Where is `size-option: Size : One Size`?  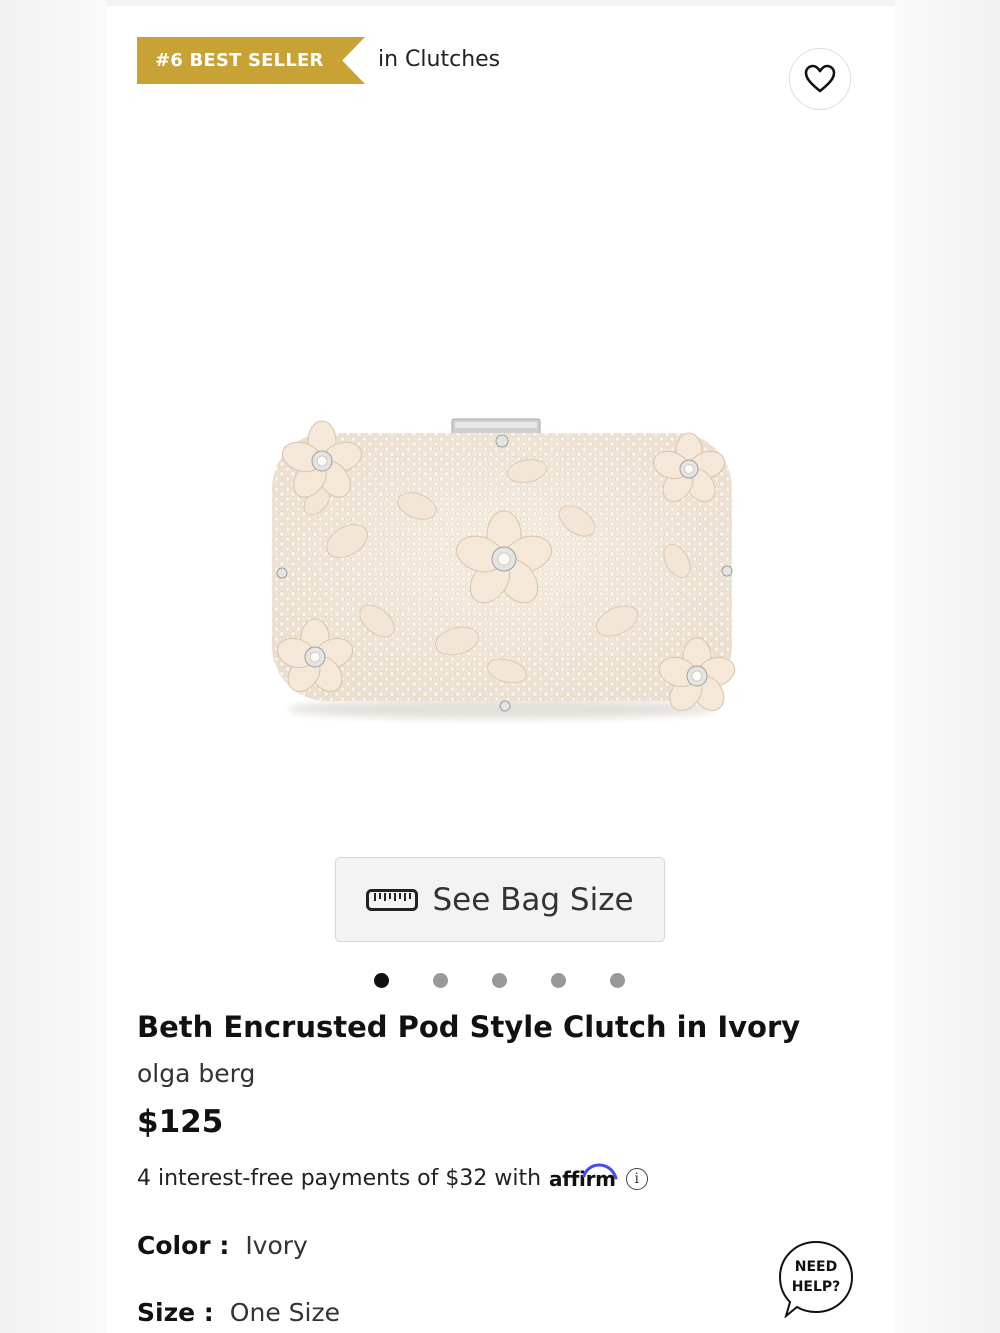
size-option: Size : One Size is located at coordinates (238, 1312).